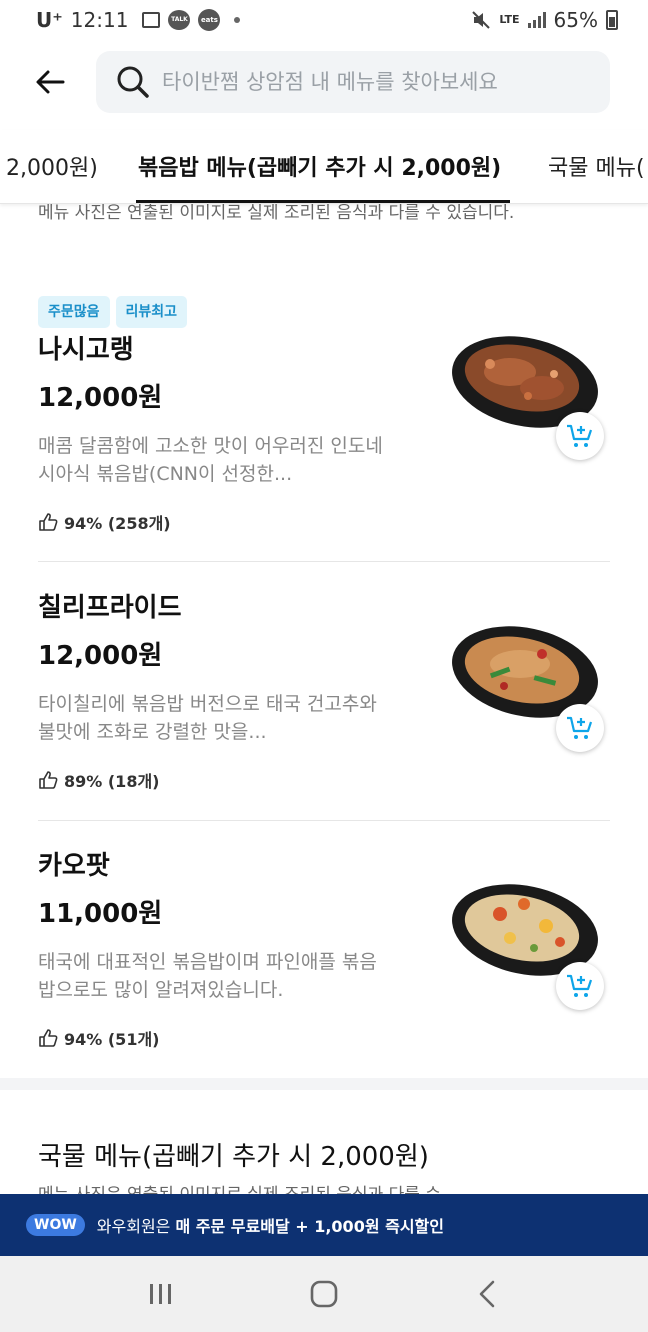 The width and height of the screenshot is (648, 1332). Describe the element at coordinates (324, 780) in the screenshot. I see `item-rating: 89% (18개)` at that location.